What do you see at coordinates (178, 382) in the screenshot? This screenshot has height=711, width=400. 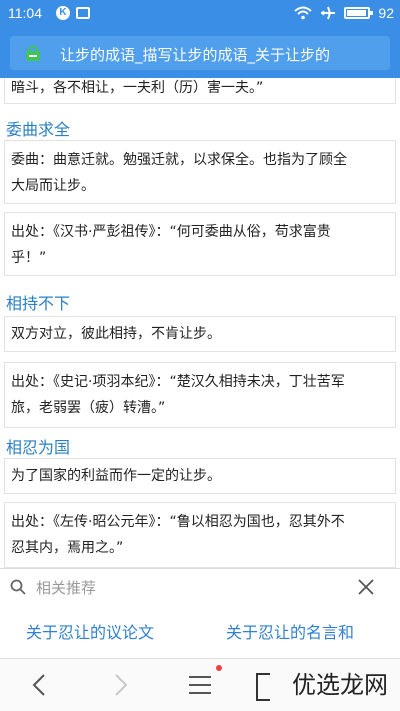 I see `source-line: 出处：《史记·项羽本纪》：“楚汉久相持未决，丁壮苦军` at bounding box center [178, 382].